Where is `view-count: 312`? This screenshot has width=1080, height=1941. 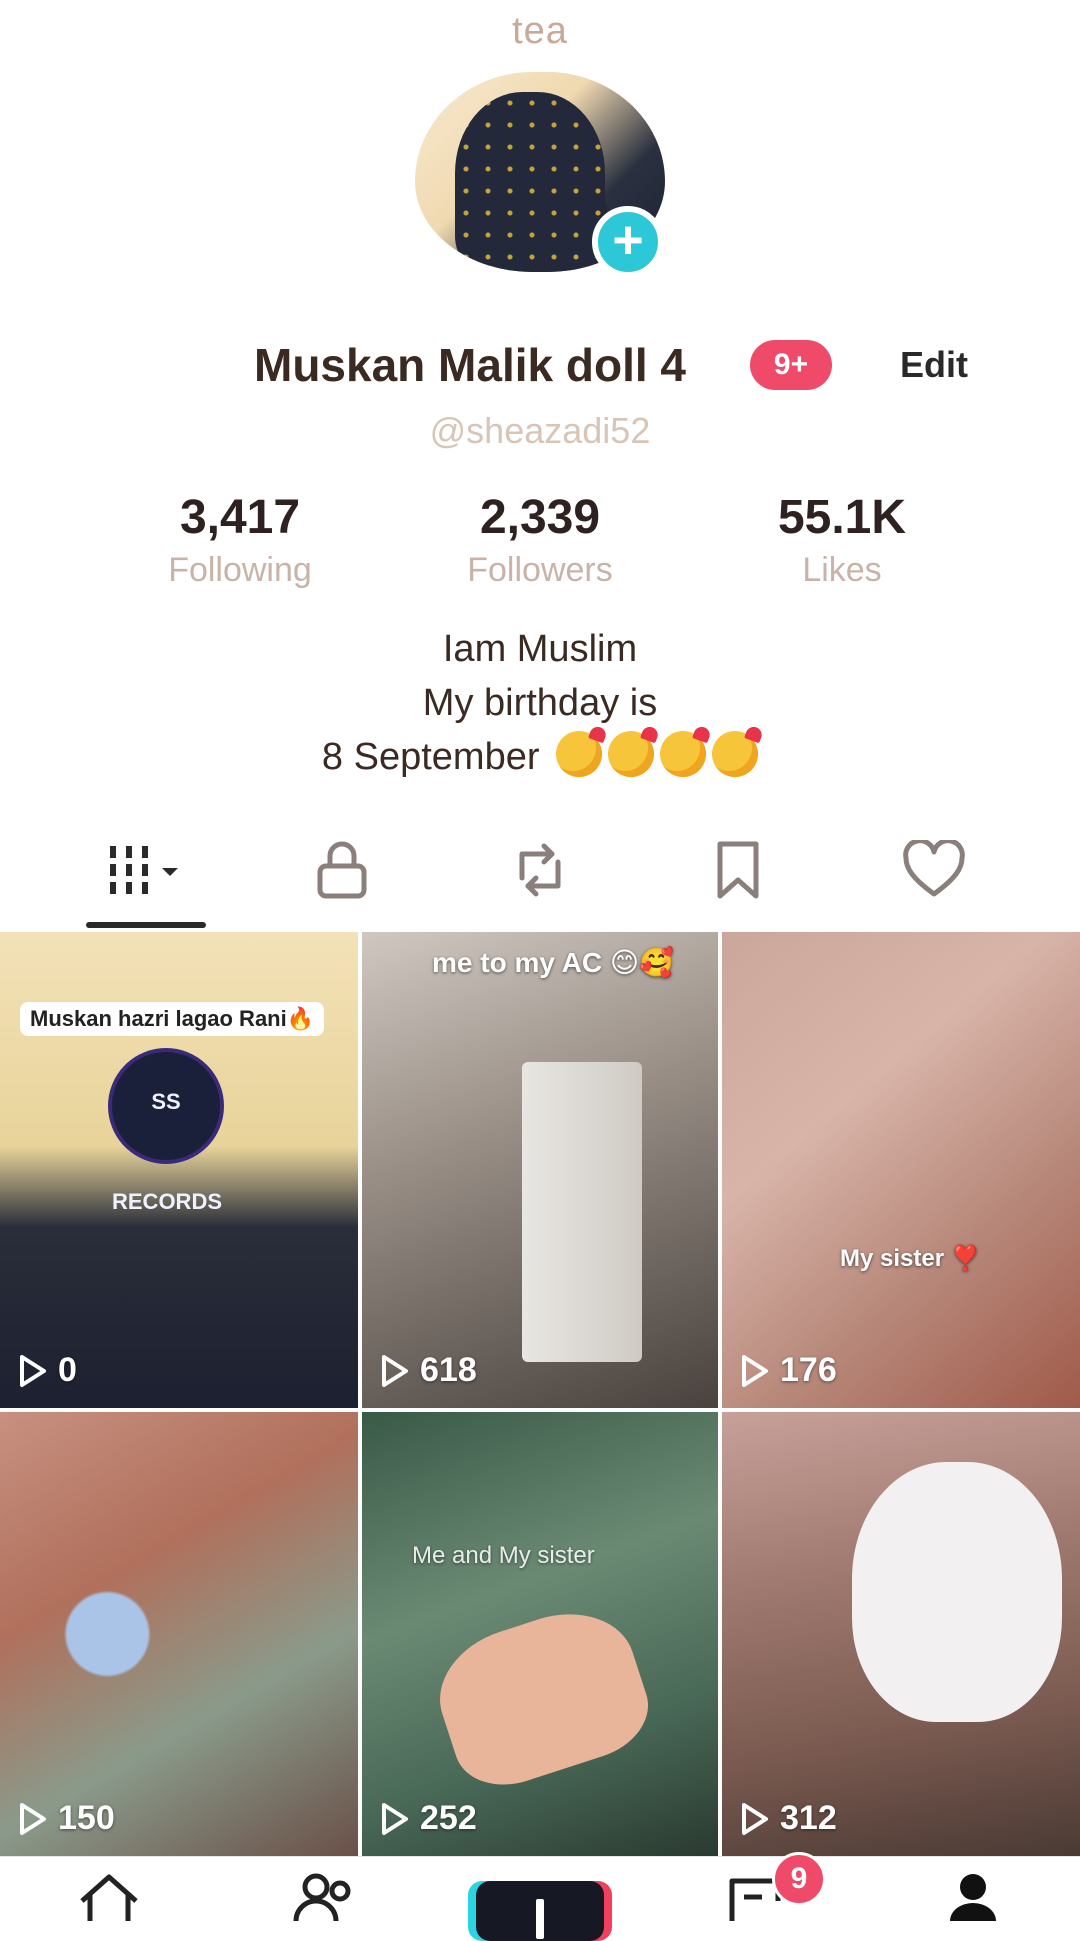
view-count: 312 is located at coordinates (788, 1818).